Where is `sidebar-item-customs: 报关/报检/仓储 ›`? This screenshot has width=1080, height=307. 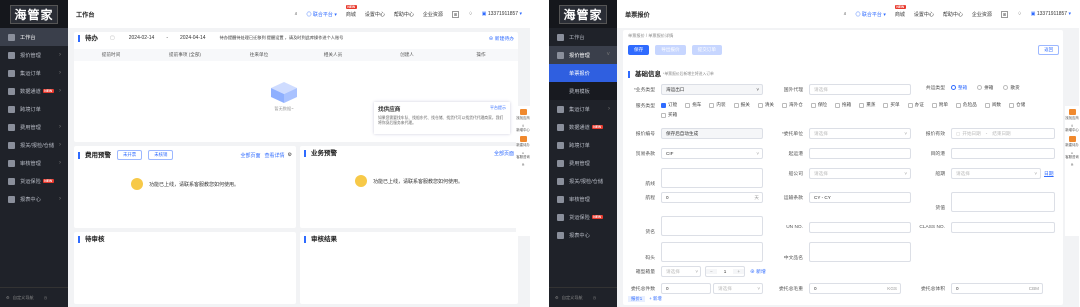 sidebar-item-customs: 报关/报检/仓储 › is located at coordinates (34, 145).